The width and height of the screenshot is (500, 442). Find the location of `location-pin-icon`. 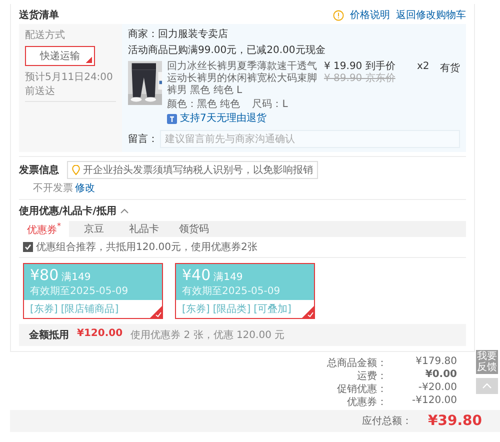

location-pin-icon is located at coordinates (76, 170).